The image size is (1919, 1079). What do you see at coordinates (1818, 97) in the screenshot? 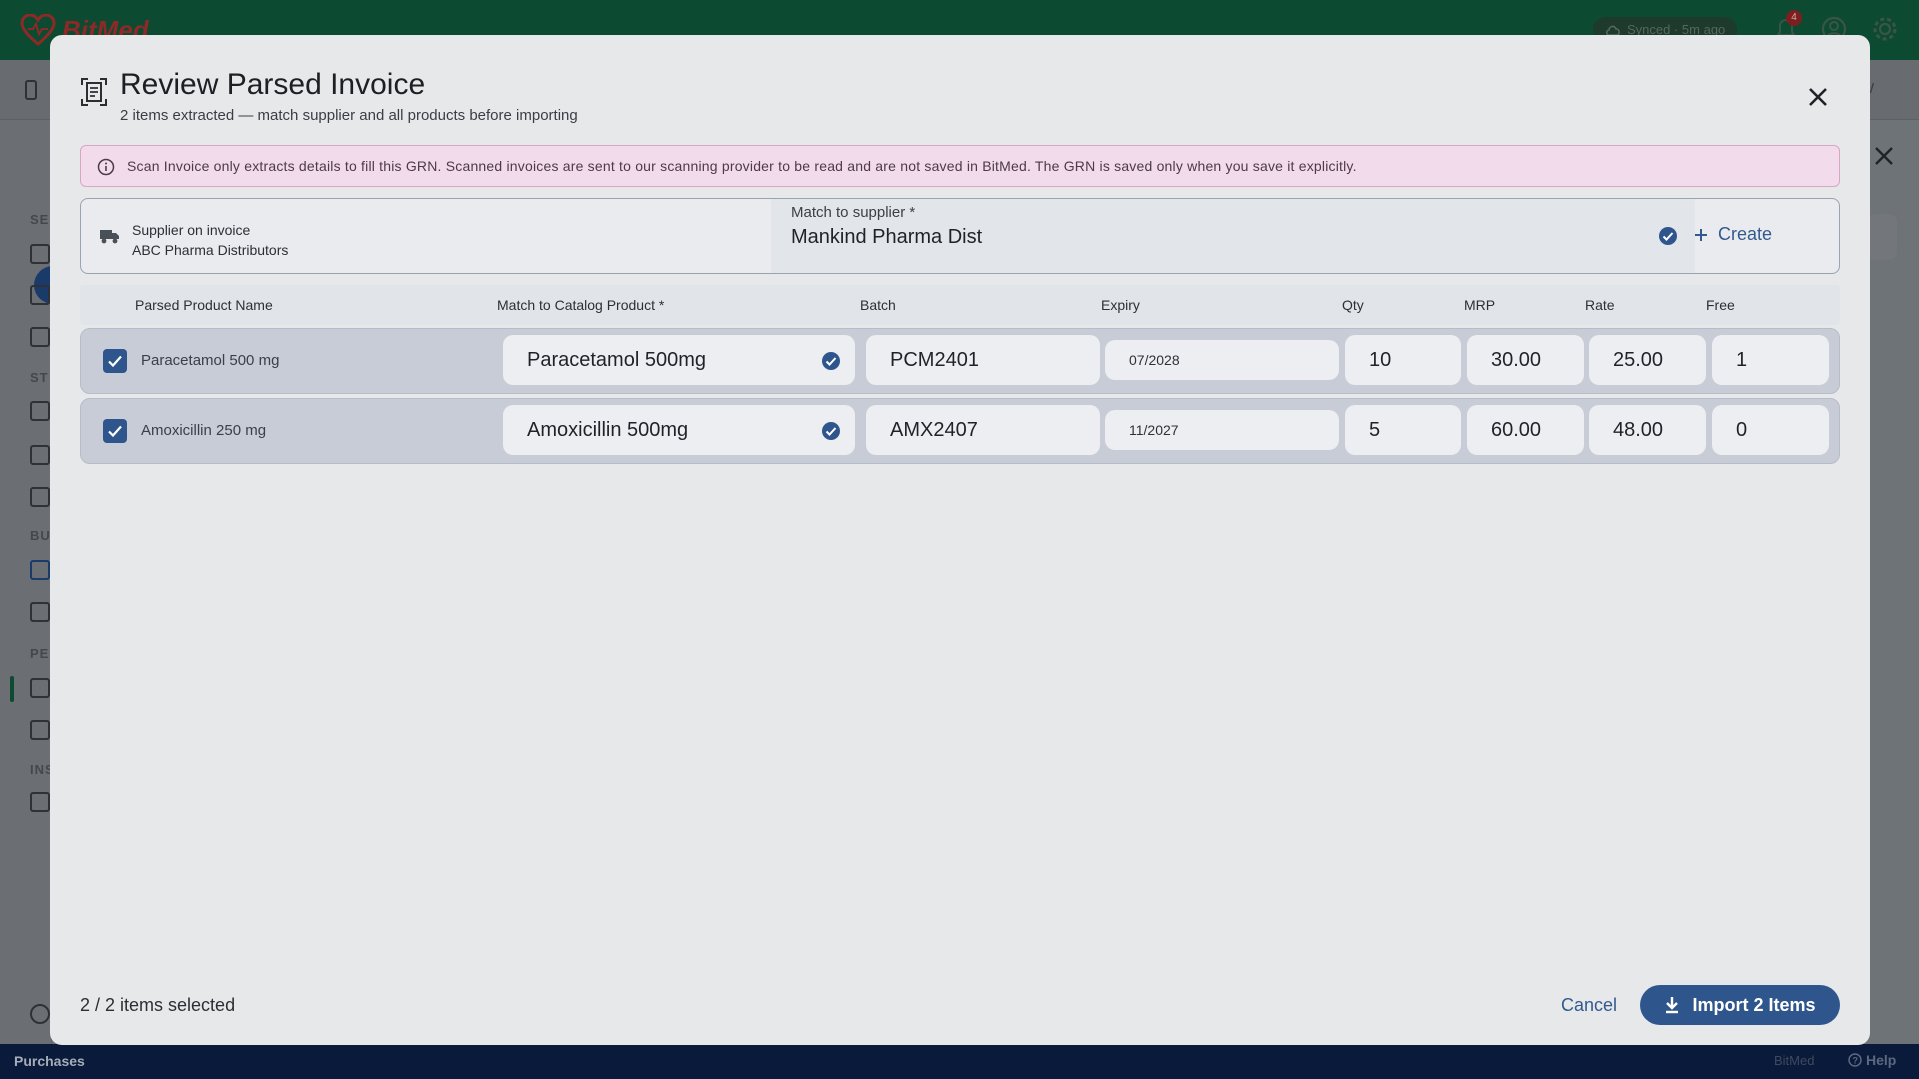
I see `close-icon` at bounding box center [1818, 97].